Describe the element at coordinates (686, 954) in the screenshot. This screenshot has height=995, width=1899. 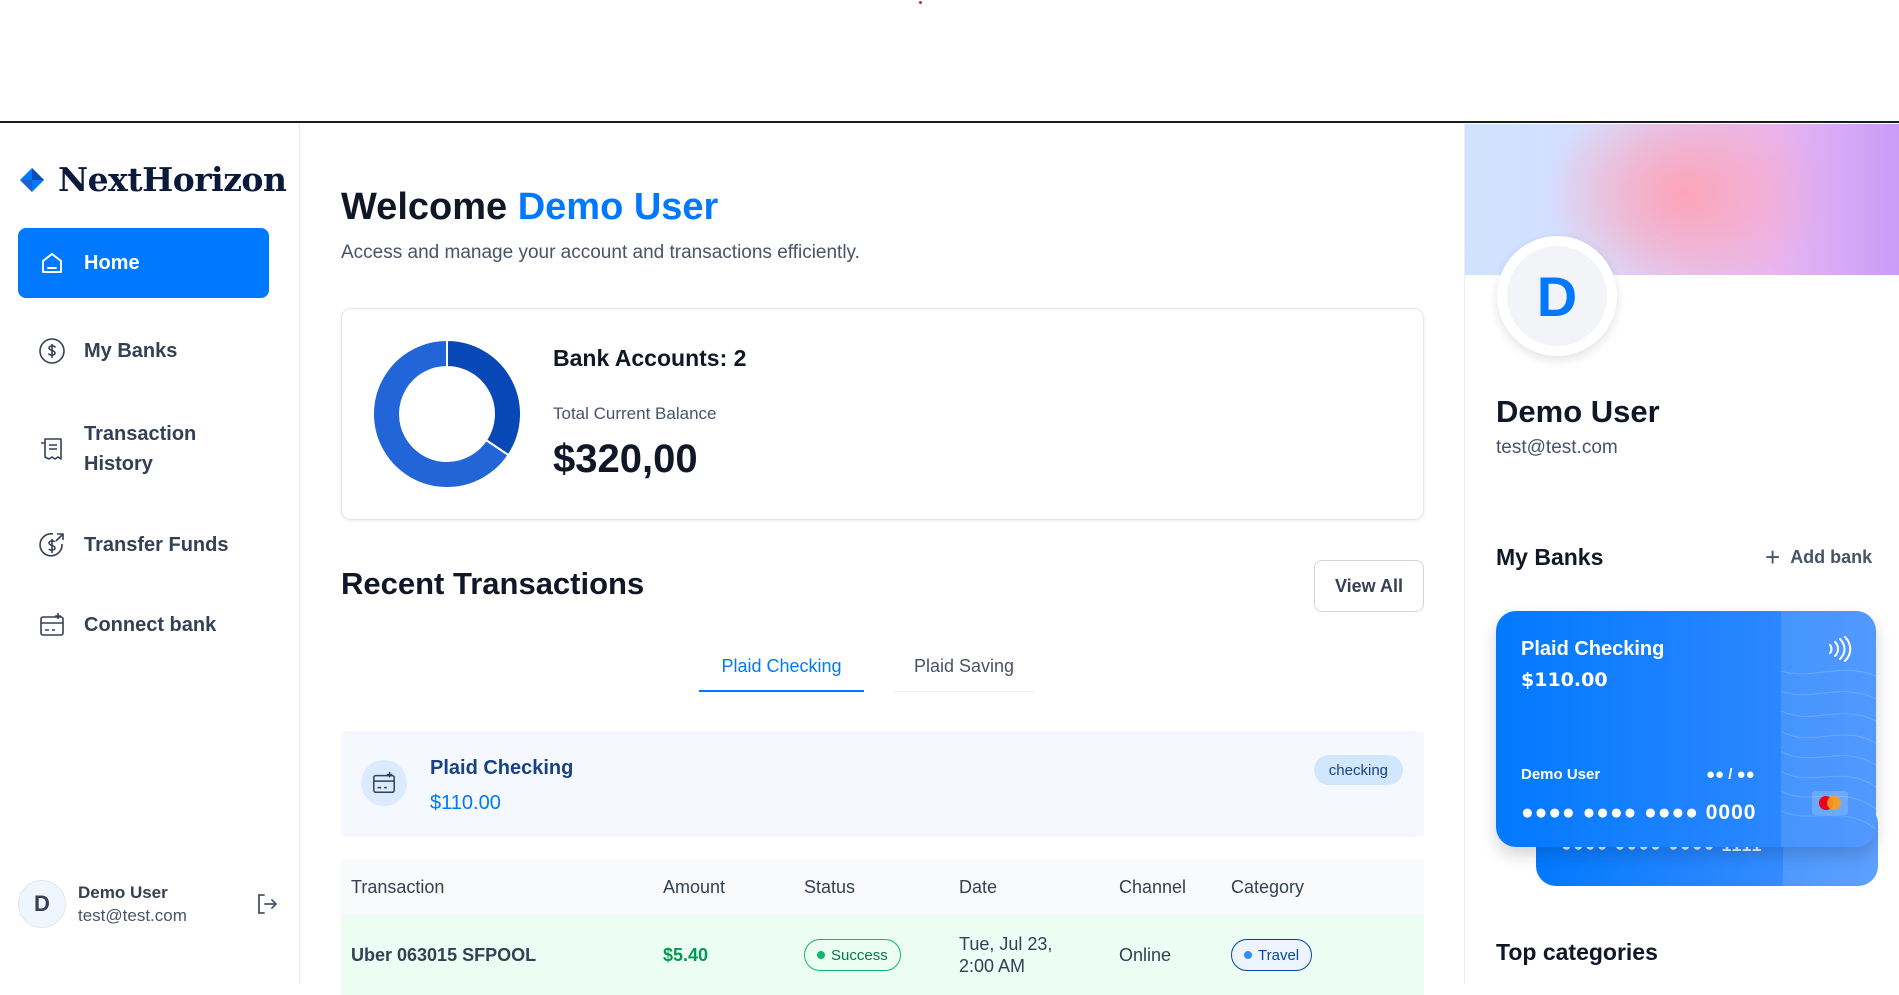
I see `tx-amount: $5.40` at that location.